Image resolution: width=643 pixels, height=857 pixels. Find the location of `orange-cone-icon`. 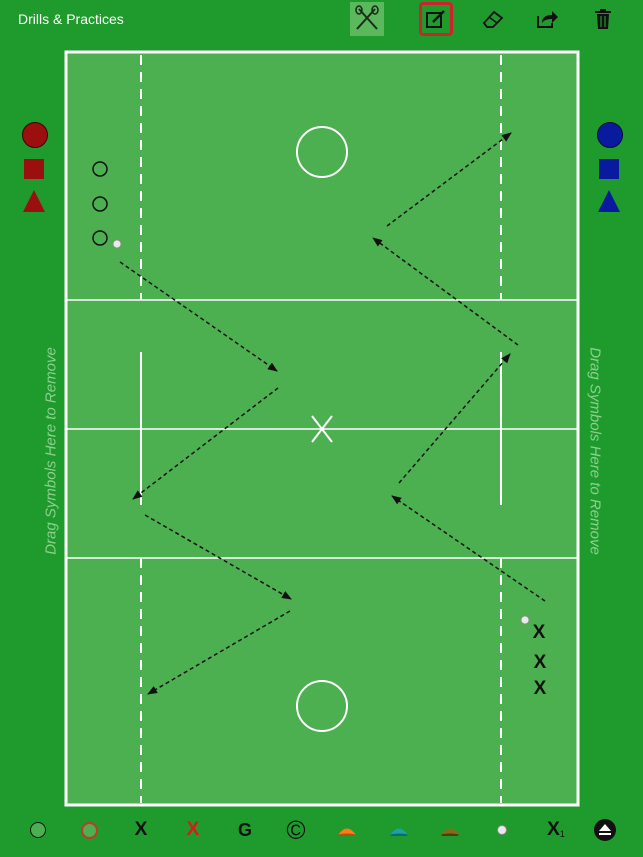

orange-cone-icon is located at coordinates (347, 832).